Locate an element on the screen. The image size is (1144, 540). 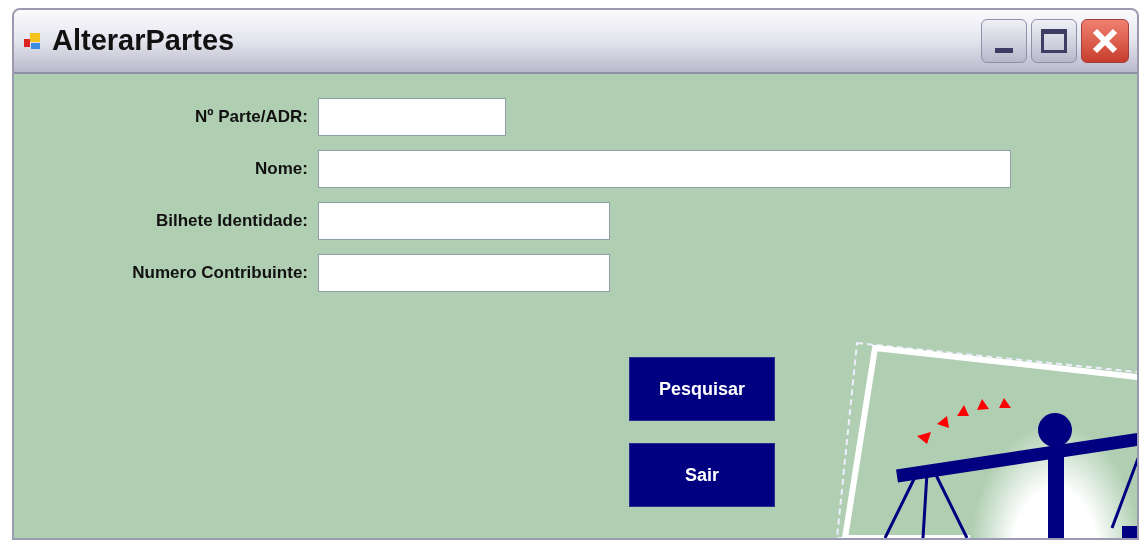
action-button: Pesquisar is located at coordinates (702, 389).